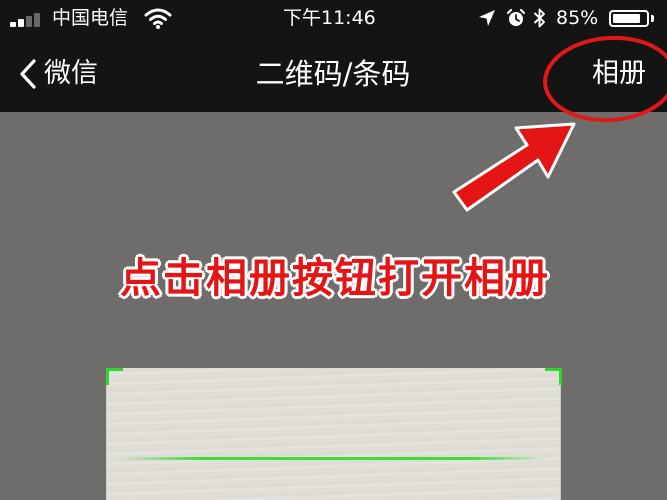 Image resolution: width=667 pixels, height=500 pixels. I want to click on back-label: 微信, so click(71, 73).